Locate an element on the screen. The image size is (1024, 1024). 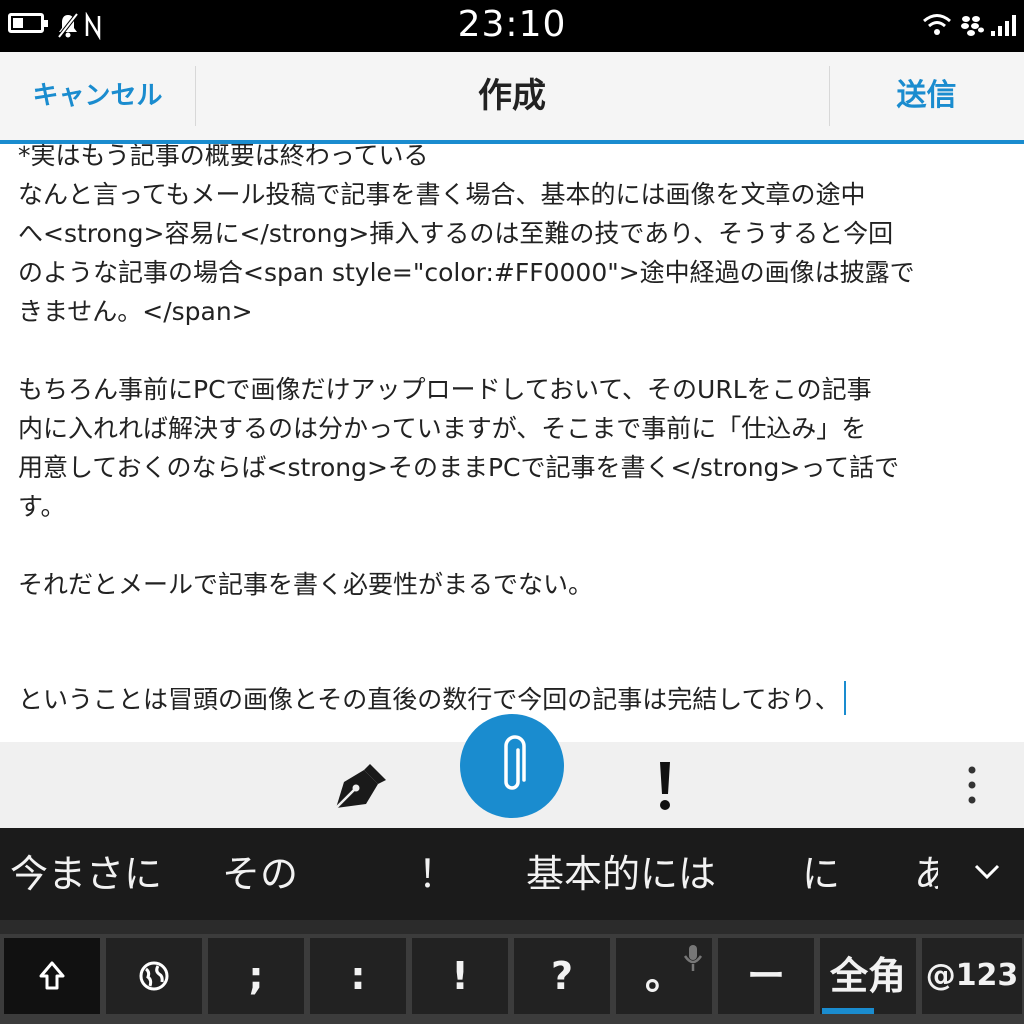
language-key is located at coordinates (154, 976).